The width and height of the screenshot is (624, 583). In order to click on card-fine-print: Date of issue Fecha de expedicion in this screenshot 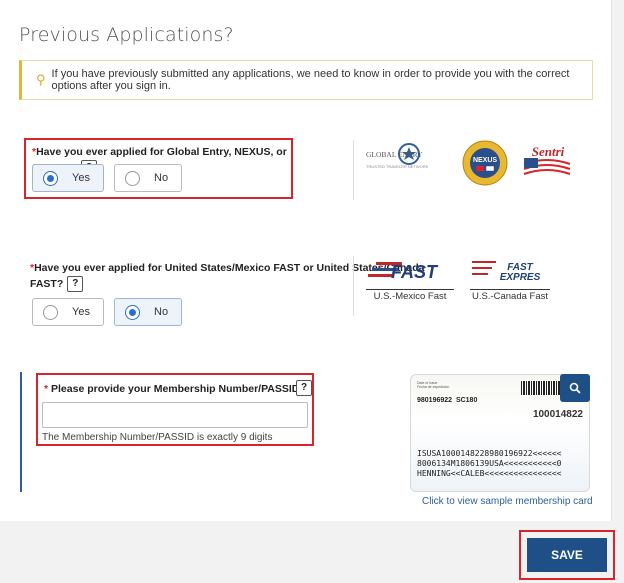, I will do `click(433, 385)`.